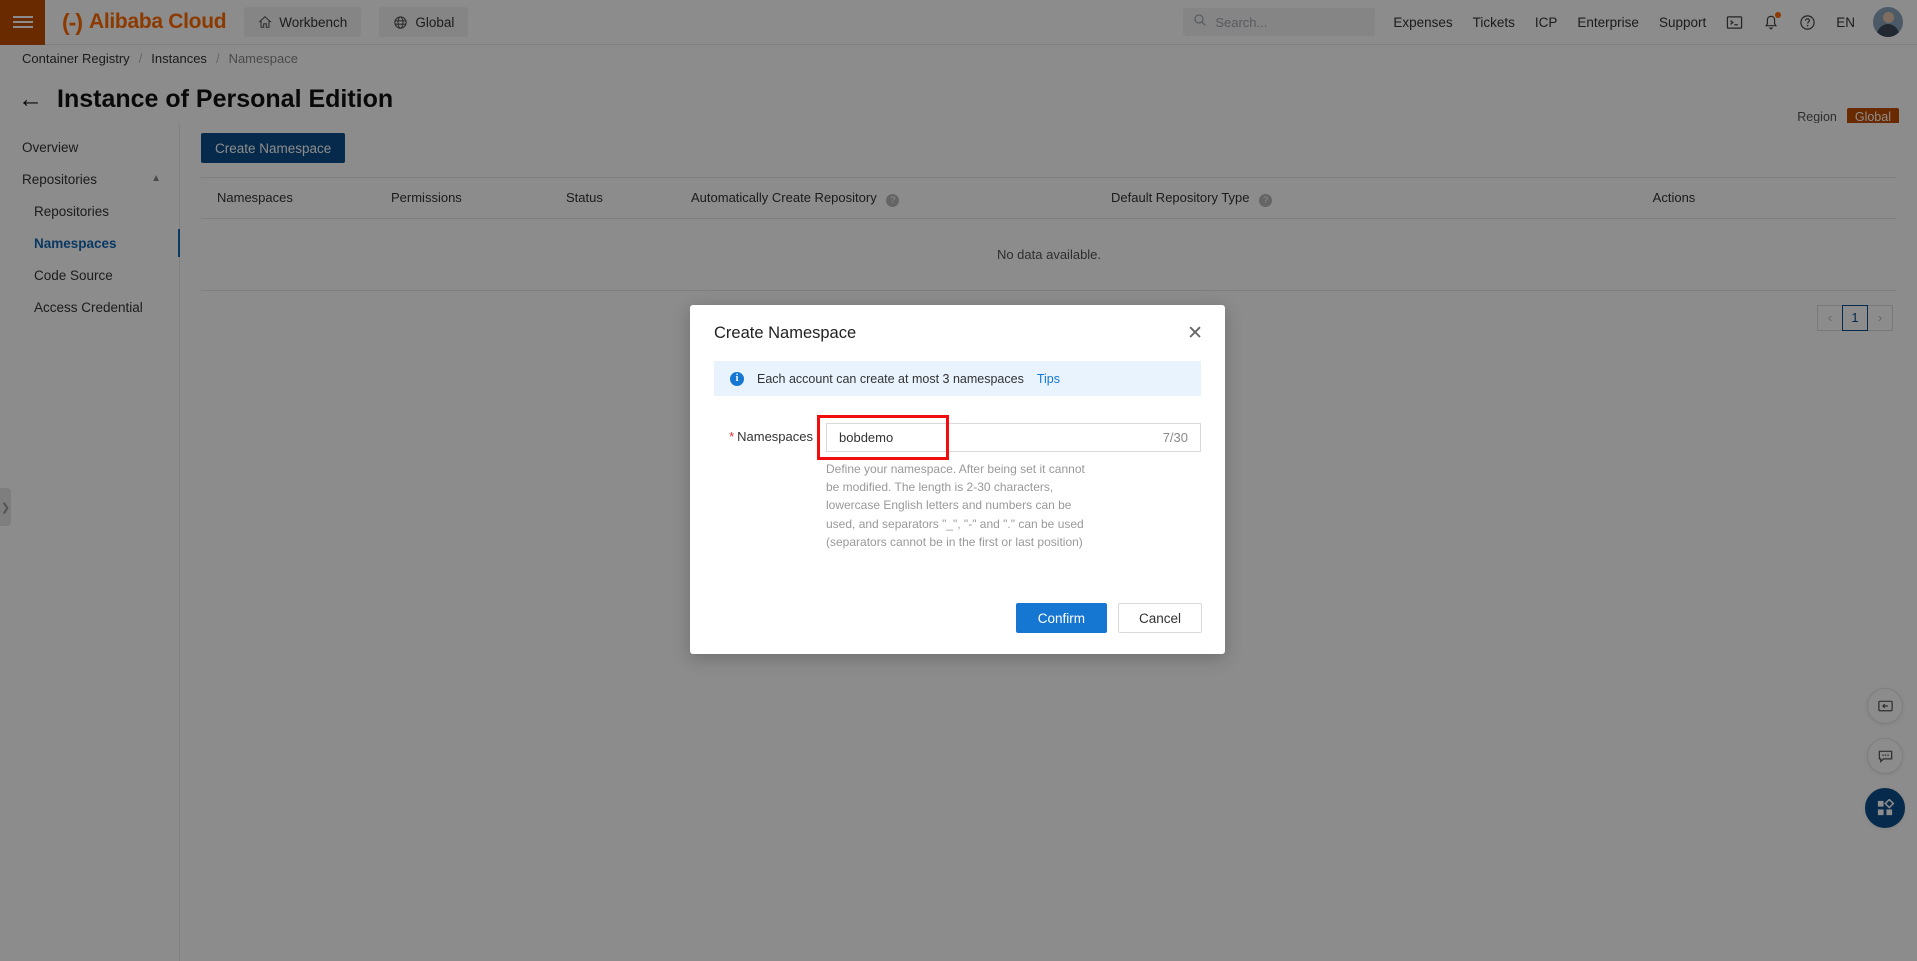 This screenshot has height=961, width=1917. I want to click on tips-link: Tips, so click(1048, 379).